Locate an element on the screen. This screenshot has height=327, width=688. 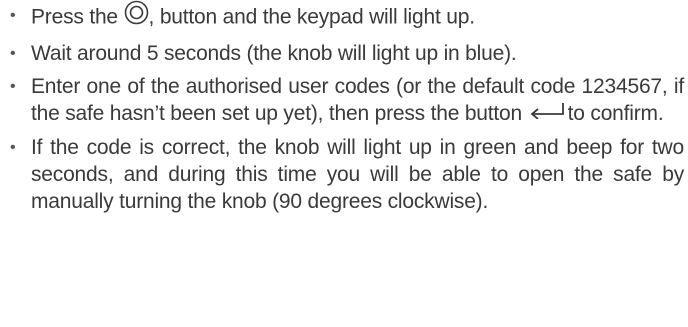
step-text-after: , button and the keypad will light up. is located at coordinates (311, 17).